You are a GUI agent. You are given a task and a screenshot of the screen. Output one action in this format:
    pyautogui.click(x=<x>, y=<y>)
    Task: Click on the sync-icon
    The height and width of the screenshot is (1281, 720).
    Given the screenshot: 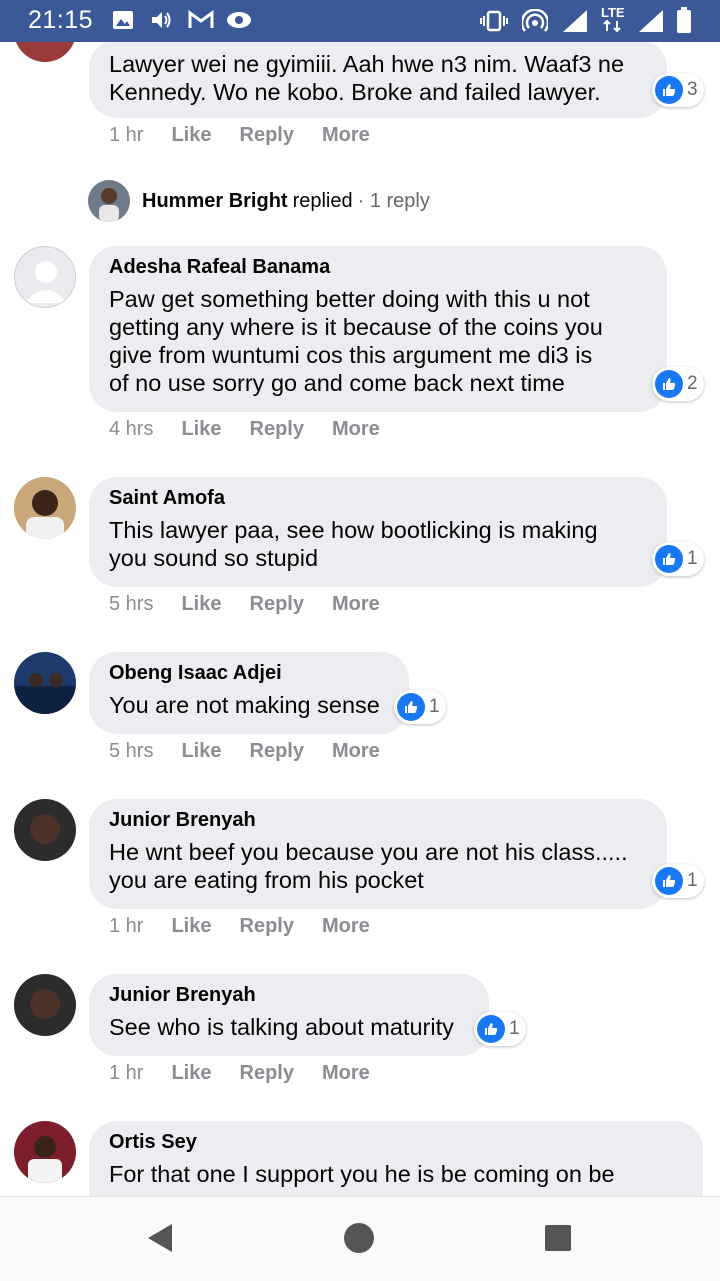 What is the action you would take?
    pyautogui.click(x=239, y=20)
    